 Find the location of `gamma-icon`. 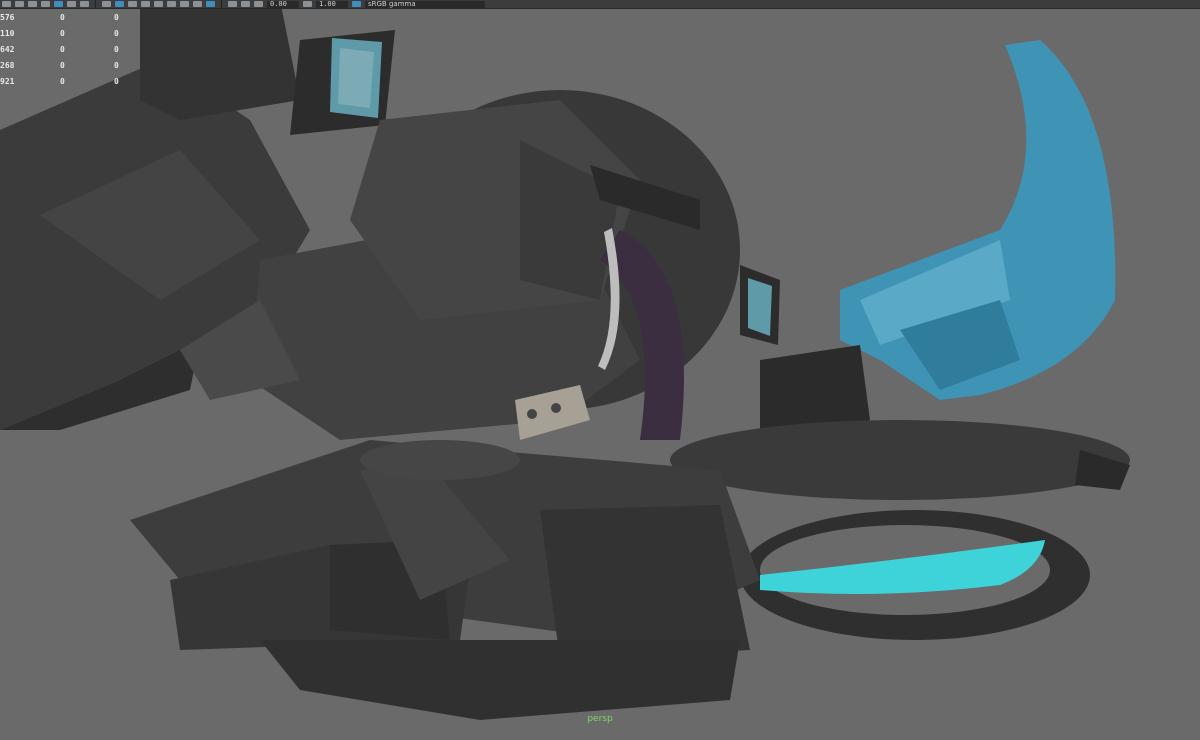

gamma-icon is located at coordinates (307, 4).